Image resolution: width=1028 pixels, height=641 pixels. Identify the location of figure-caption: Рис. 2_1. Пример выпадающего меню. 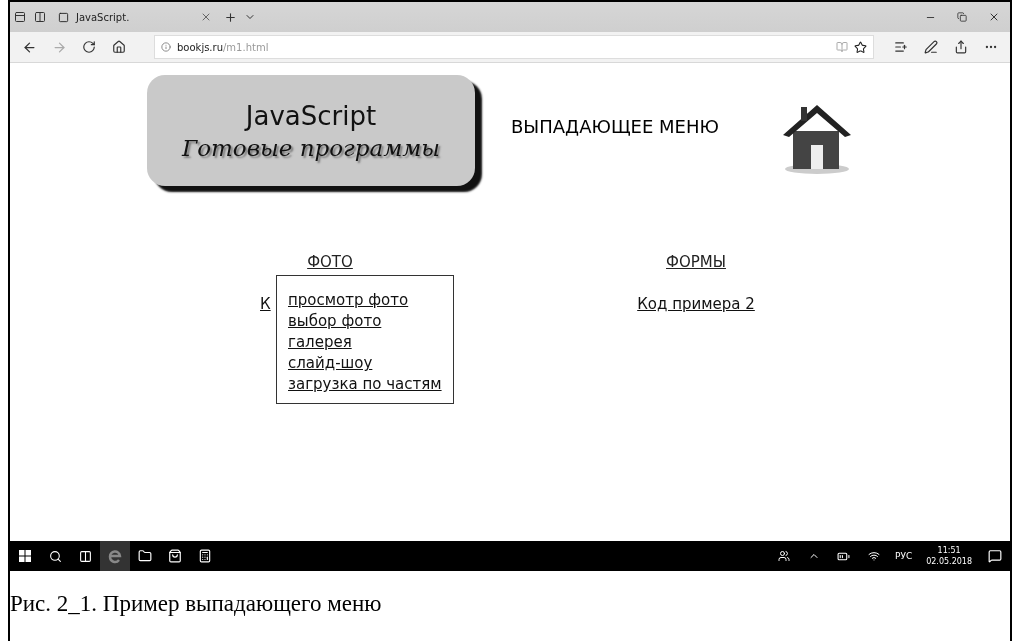
(196, 604).